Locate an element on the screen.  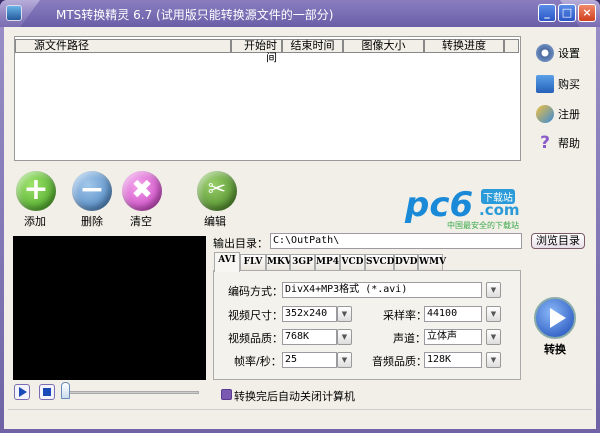
output-dir-label: 输出目录： is located at coordinates (240, 243).